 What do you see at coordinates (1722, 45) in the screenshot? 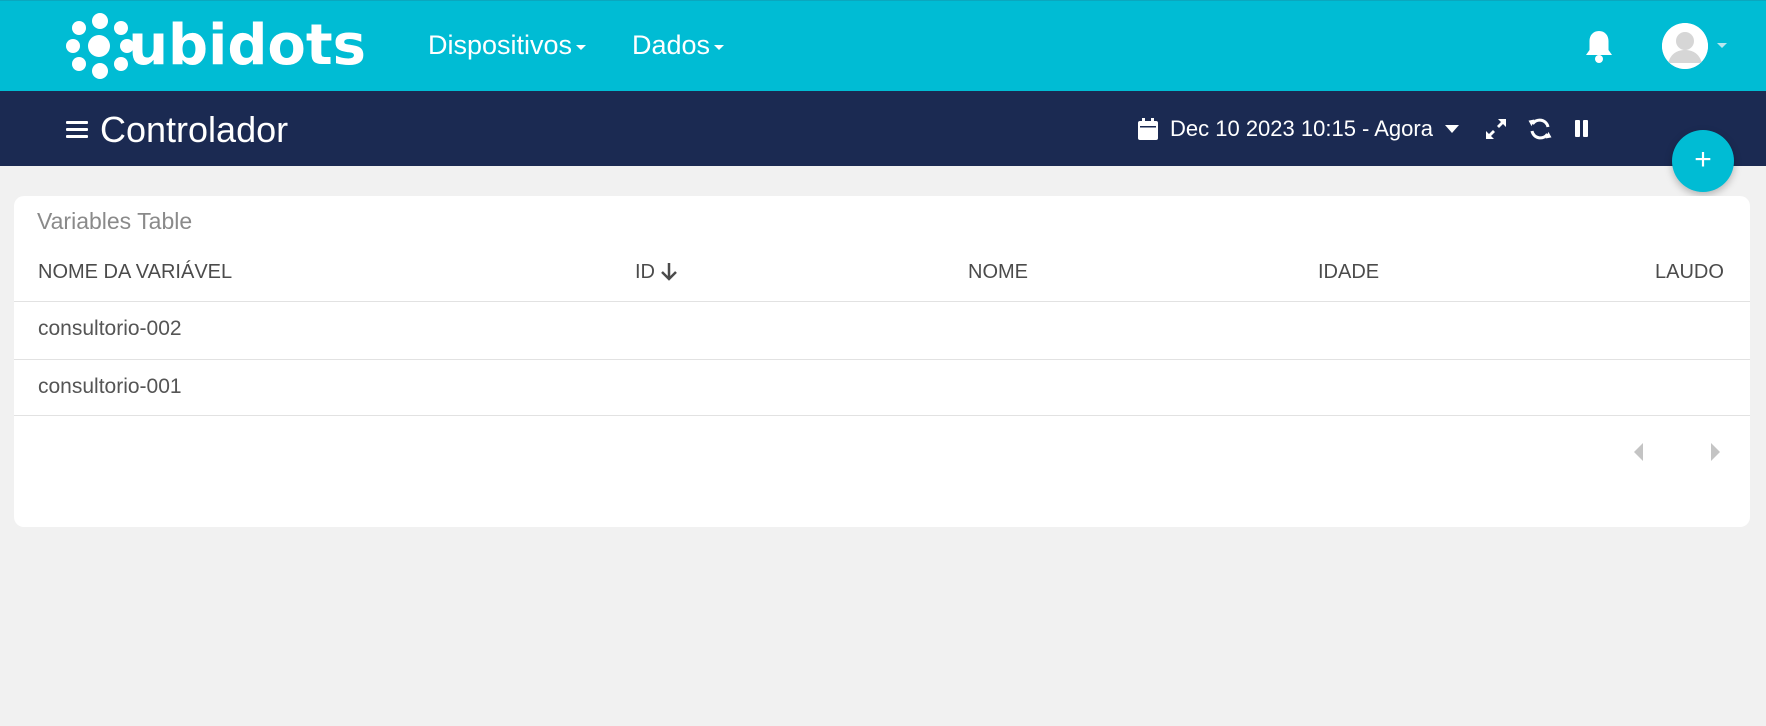
I see `avatar-chevron-down-icon` at bounding box center [1722, 45].